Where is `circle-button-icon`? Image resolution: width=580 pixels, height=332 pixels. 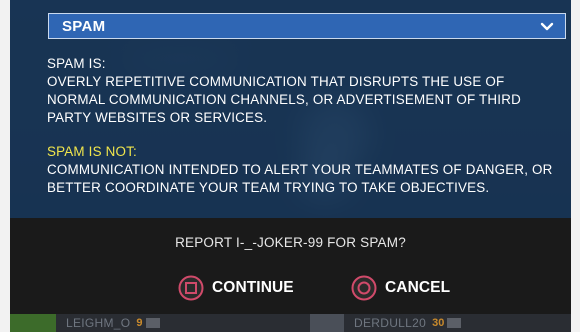
circle-button-icon is located at coordinates (364, 288).